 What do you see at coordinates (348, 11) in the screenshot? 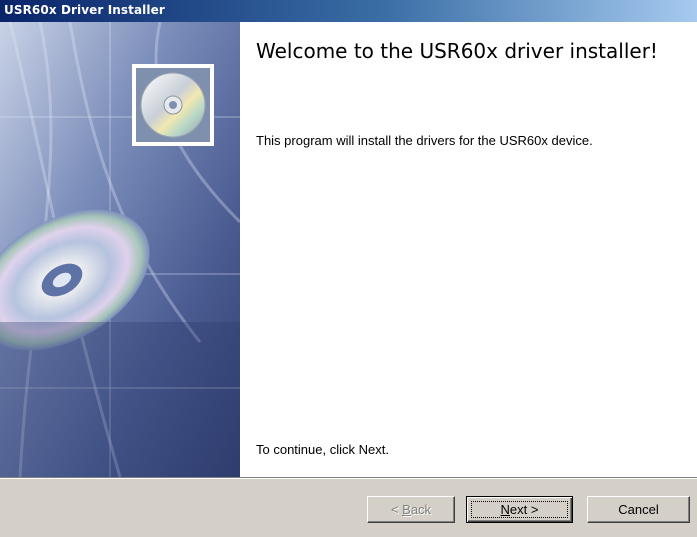
I see `title-bar: USR60x Driver Installer` at bounding box center [348, 11].